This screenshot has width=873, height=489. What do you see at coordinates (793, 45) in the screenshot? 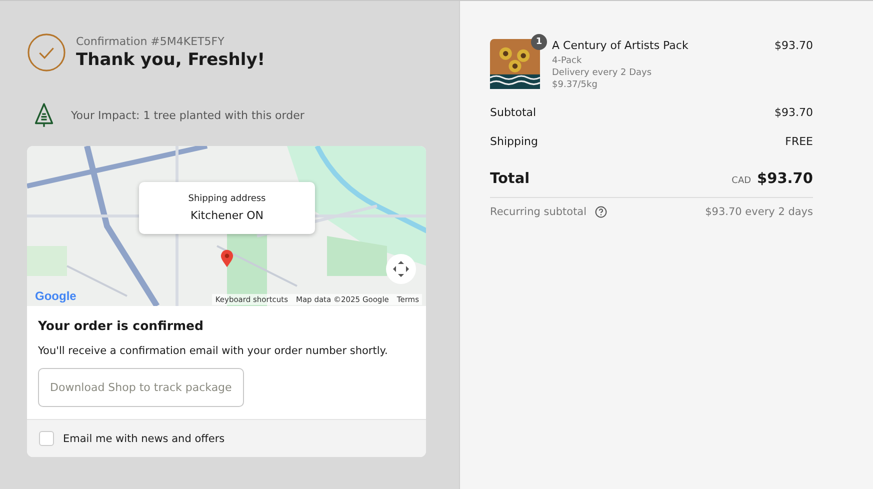
I see `product-price: $93.70` at bounding box center [793, 45].